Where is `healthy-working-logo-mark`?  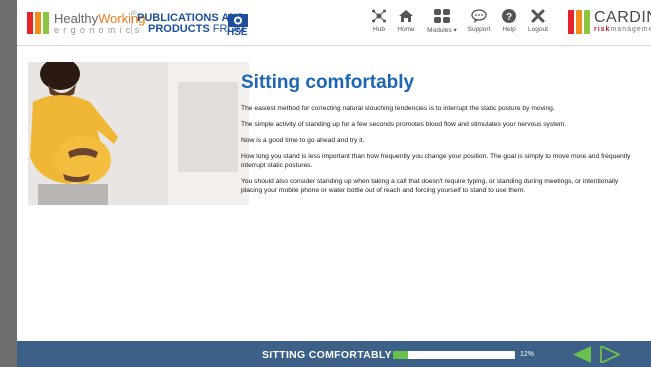 healthy-working-logo-mark is located at coordinates (38, 23).